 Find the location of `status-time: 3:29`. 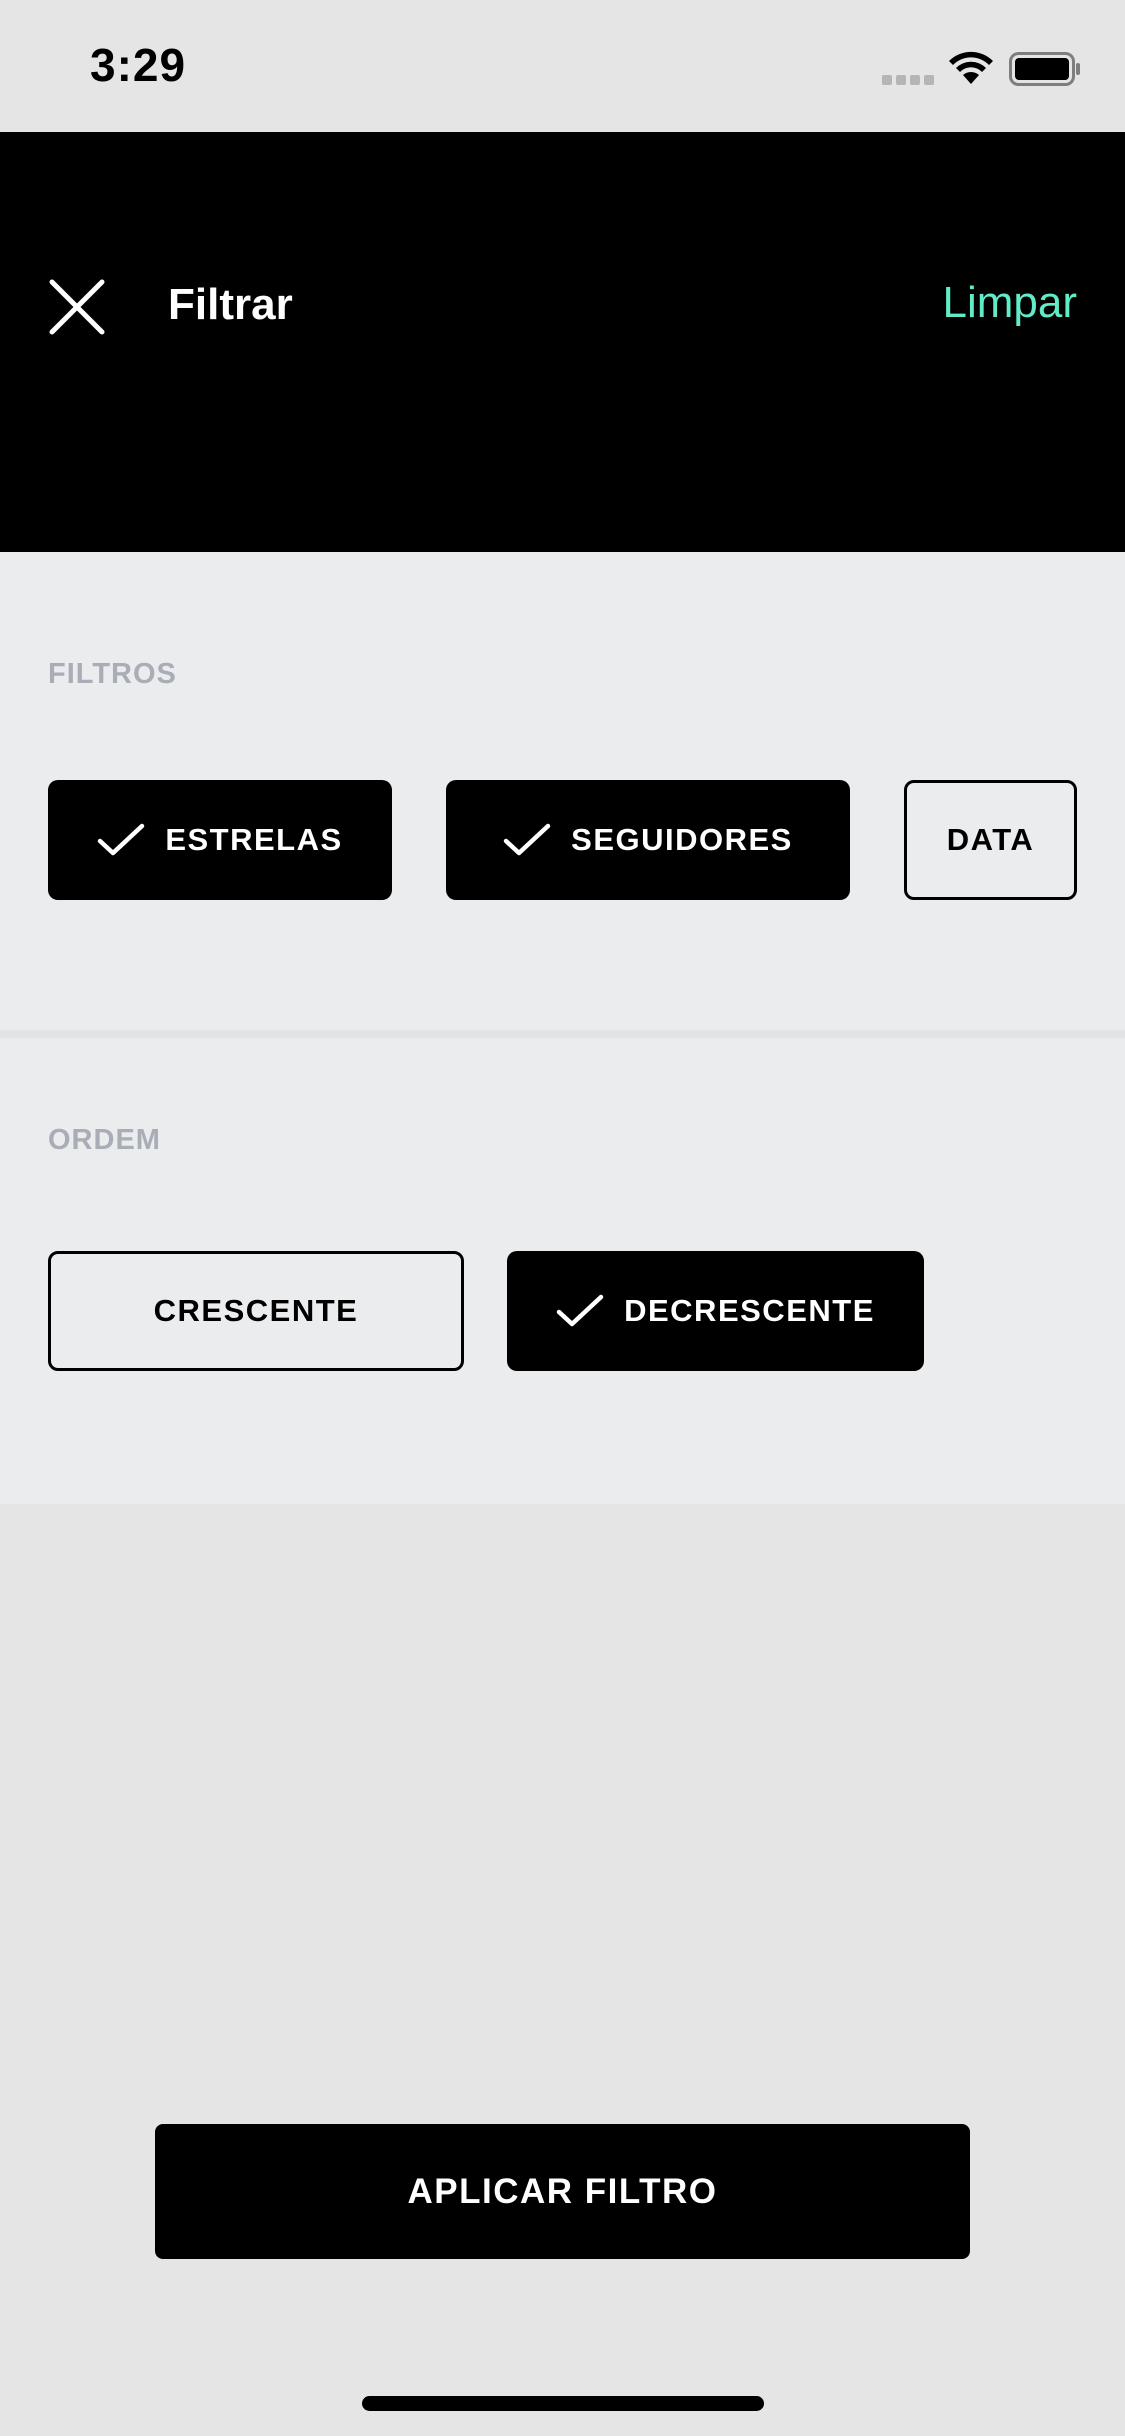

status-time: 3:29 is located at coordinates (138, 65).